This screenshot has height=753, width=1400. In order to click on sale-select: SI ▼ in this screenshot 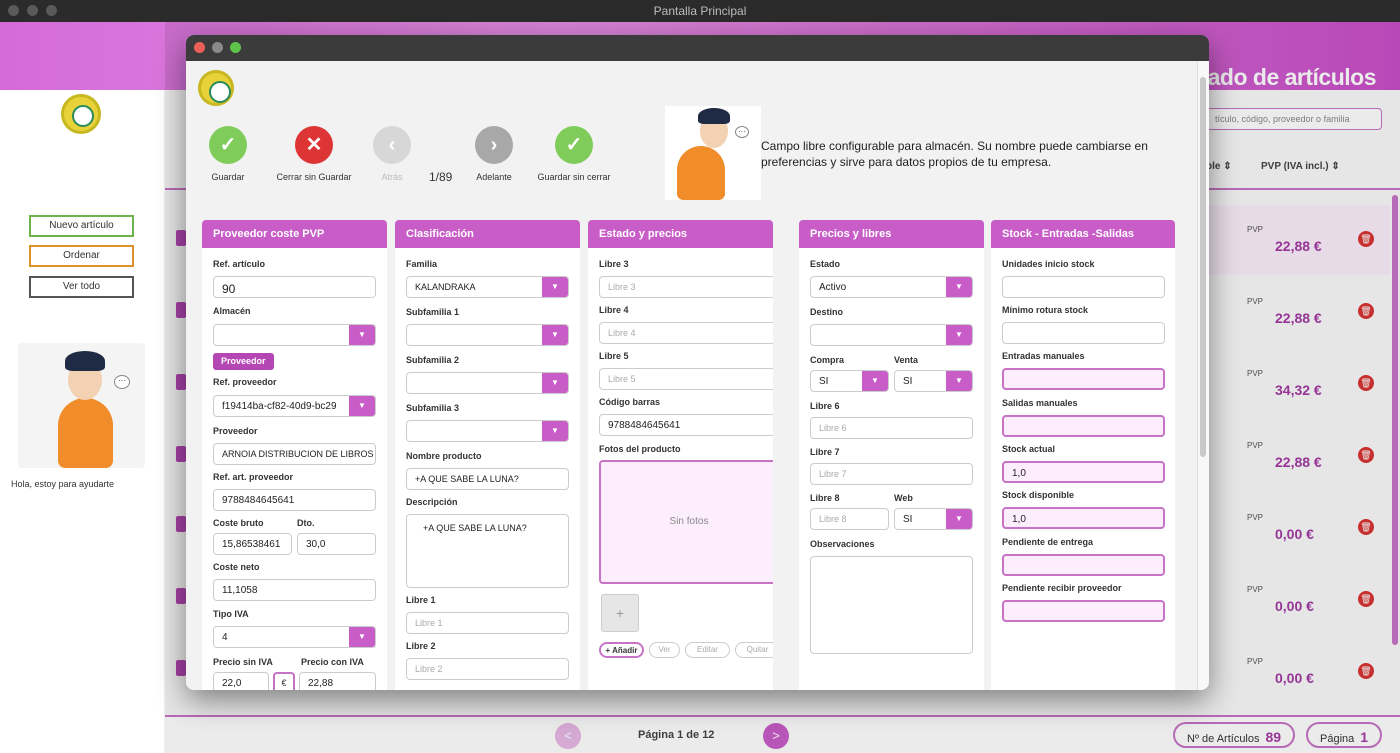, I will do `click(933, 381)`.